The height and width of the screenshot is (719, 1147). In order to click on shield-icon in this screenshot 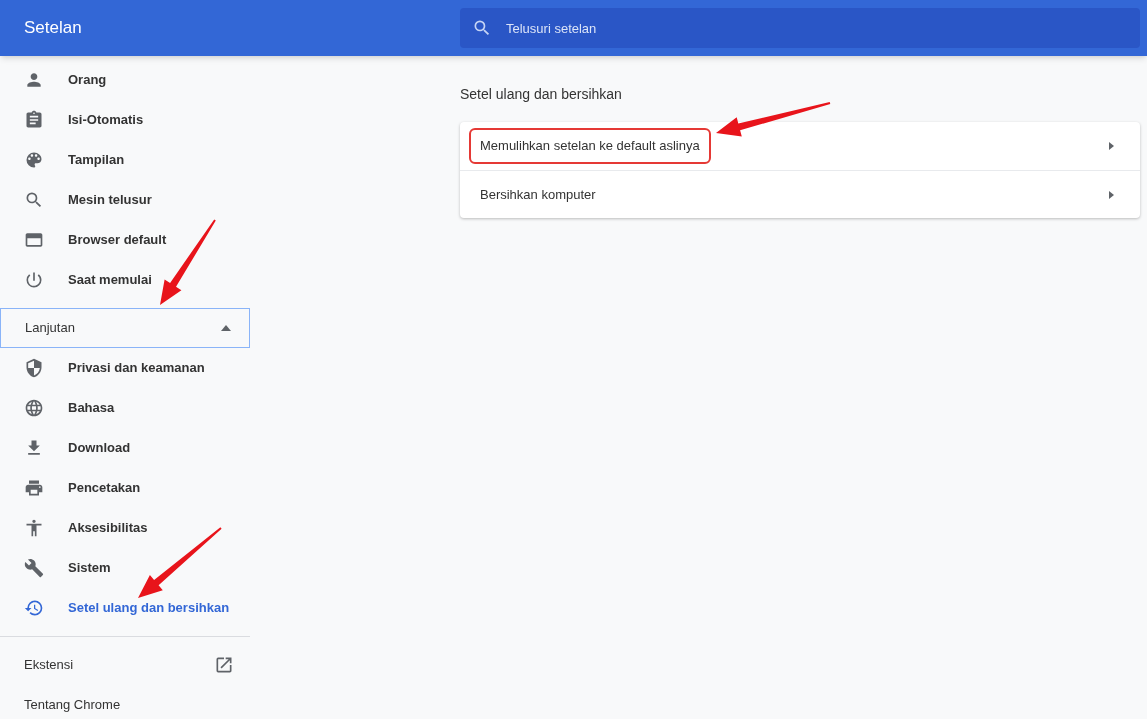, I will do `click(34, 368)`.